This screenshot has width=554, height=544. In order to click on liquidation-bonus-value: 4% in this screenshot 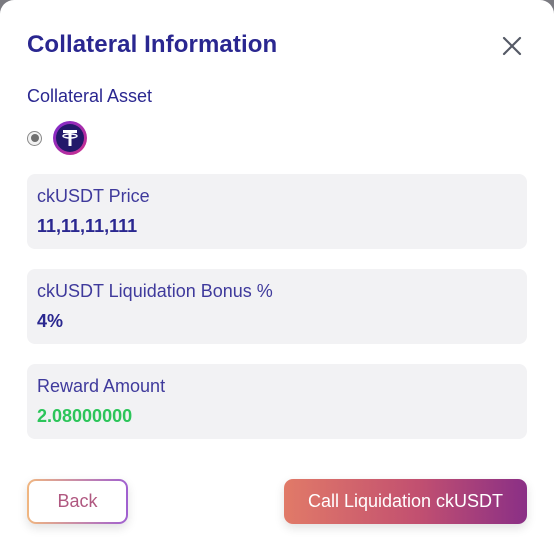, I will do `click(50, 321)`.